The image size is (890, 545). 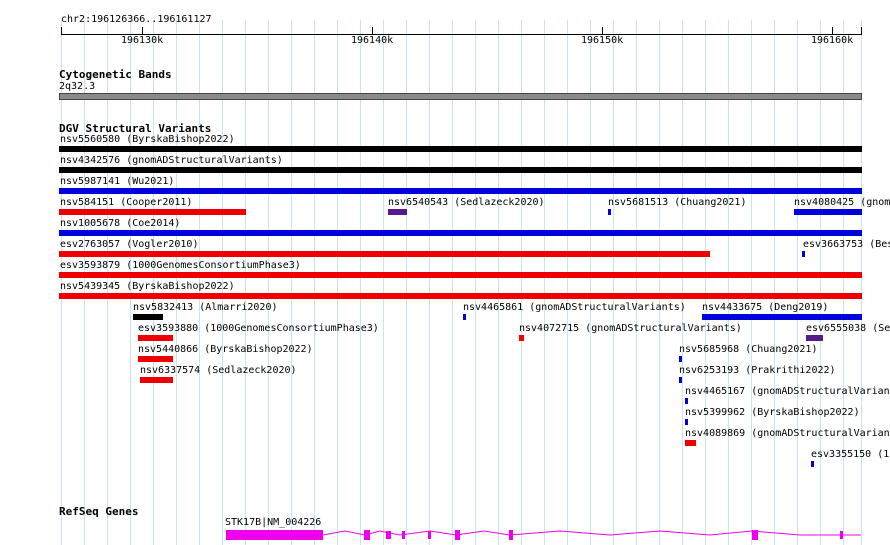 I want to click on variant-label: nsv4342576 (gnomADStructuralVariants), so click(x=171, y=161).